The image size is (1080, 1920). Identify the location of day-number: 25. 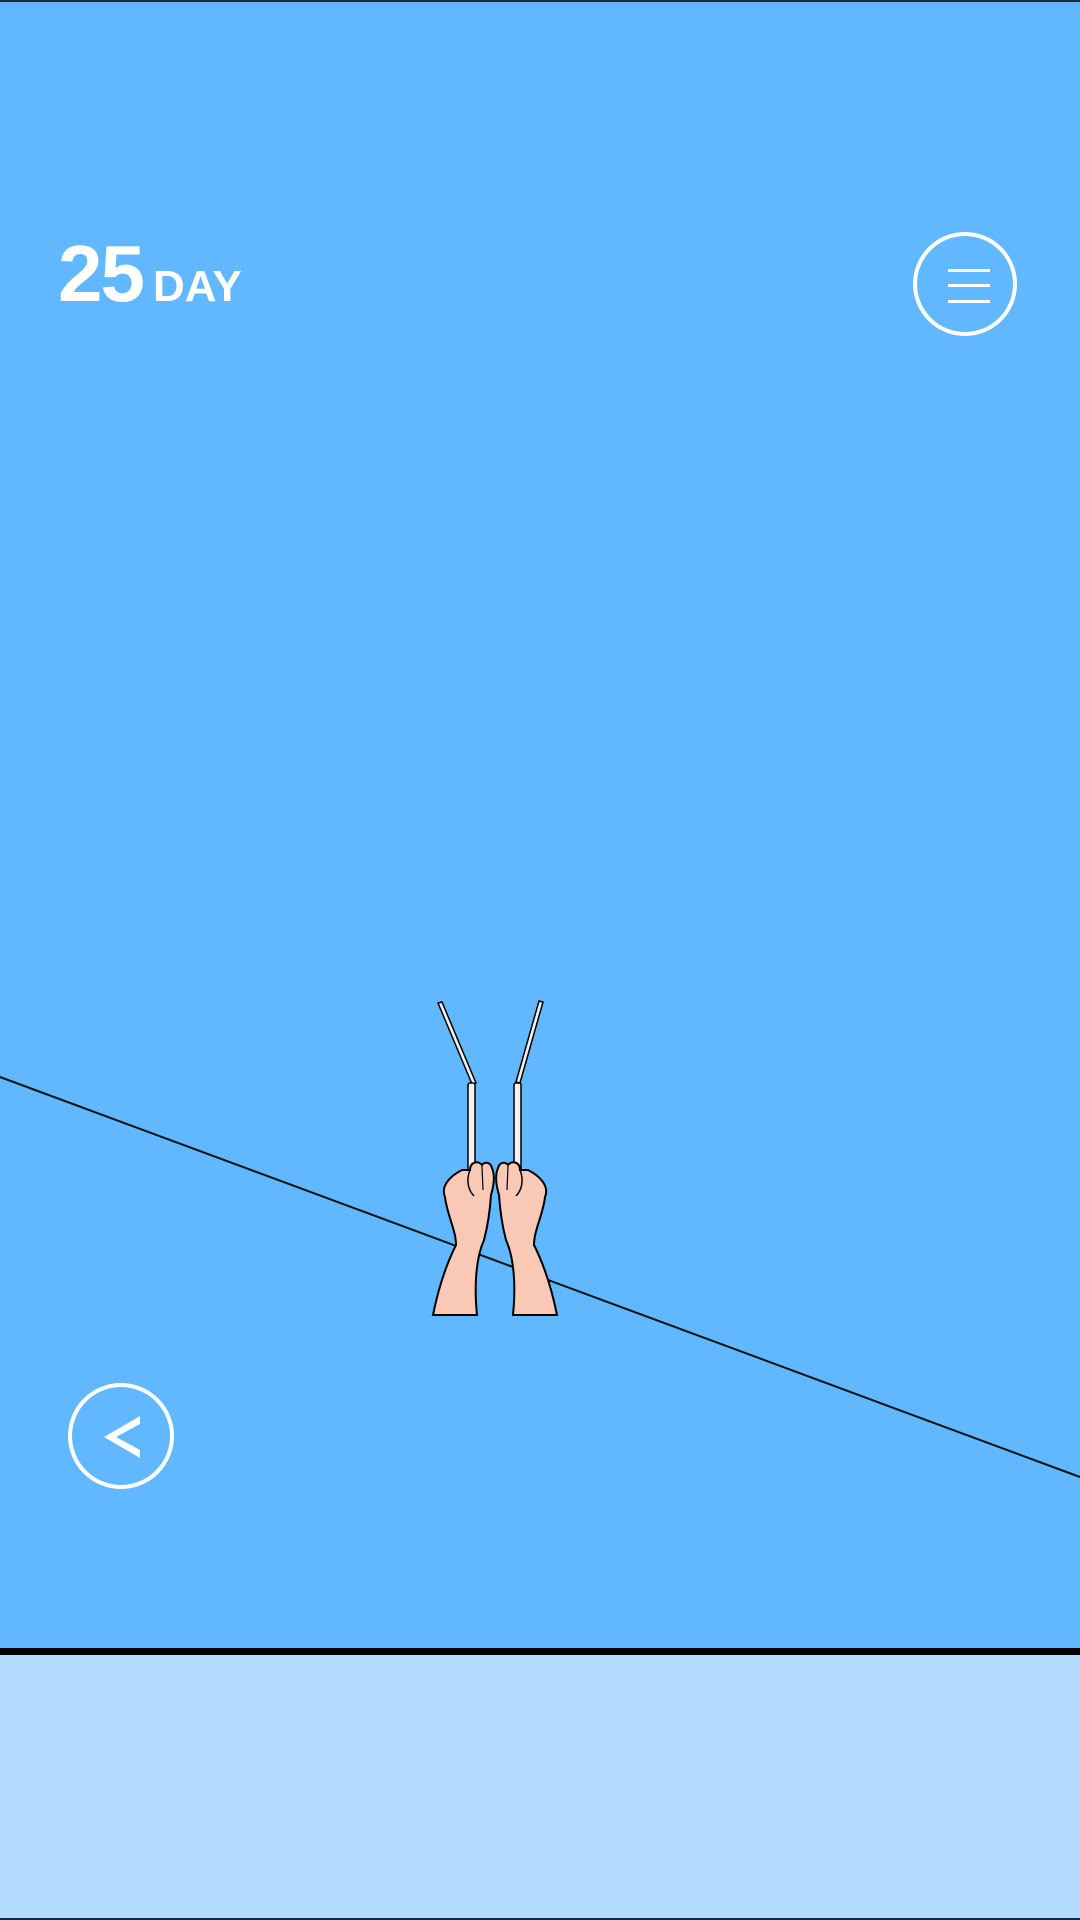
(101, 273).